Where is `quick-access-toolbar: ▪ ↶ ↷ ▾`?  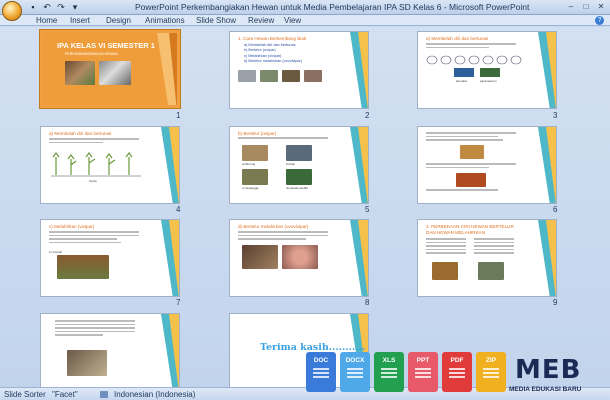
quick-access-toolbar: ▪ ↶ ↷ ▾ is located at coordinates (54, 7).